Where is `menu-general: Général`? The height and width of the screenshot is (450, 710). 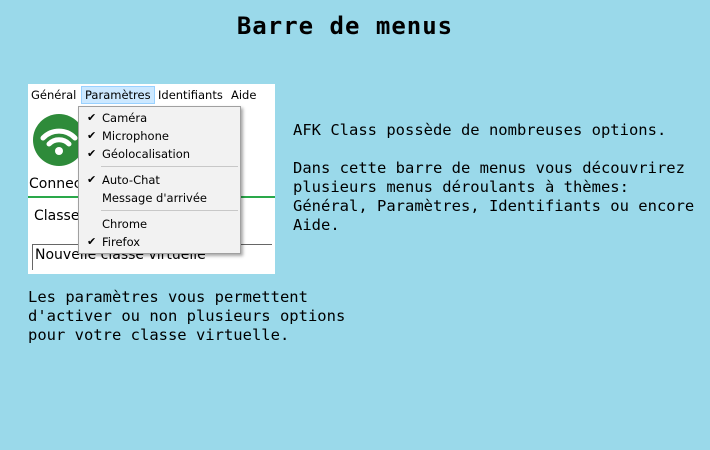
menu-general: Général is located at coordinates (53, 95).